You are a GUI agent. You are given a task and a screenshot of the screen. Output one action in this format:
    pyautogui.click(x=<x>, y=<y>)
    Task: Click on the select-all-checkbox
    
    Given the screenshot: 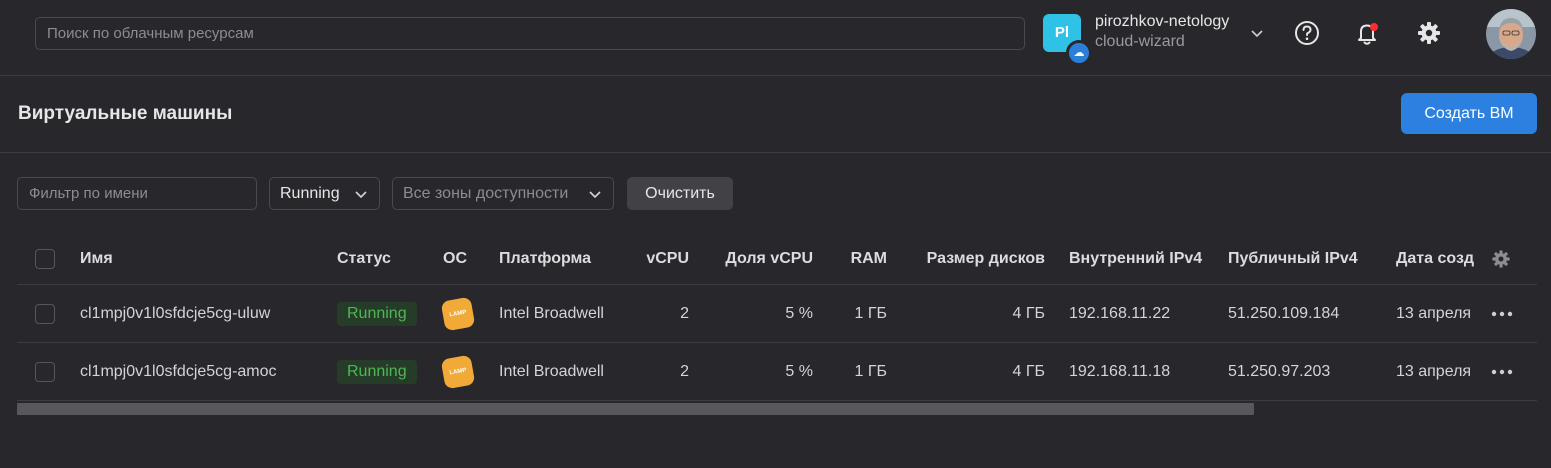 What is the action you would take?
    pyautogui.click(x=45, y=259)
    